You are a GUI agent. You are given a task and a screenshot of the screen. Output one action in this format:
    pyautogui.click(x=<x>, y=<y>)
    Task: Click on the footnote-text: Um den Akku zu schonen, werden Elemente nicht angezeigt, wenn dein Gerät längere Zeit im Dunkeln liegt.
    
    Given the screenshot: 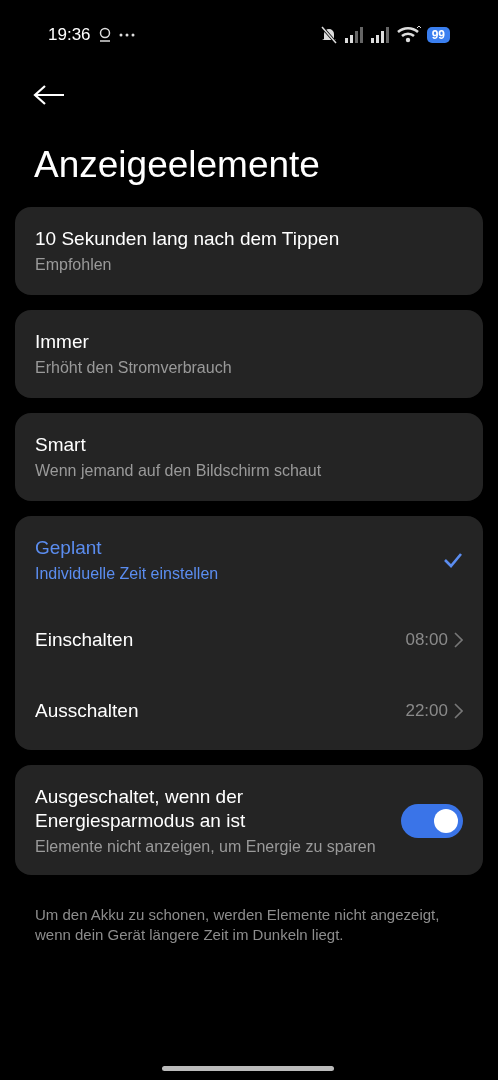 What is the action you would take?
    pyautogui.click(x=238, y=925)
    